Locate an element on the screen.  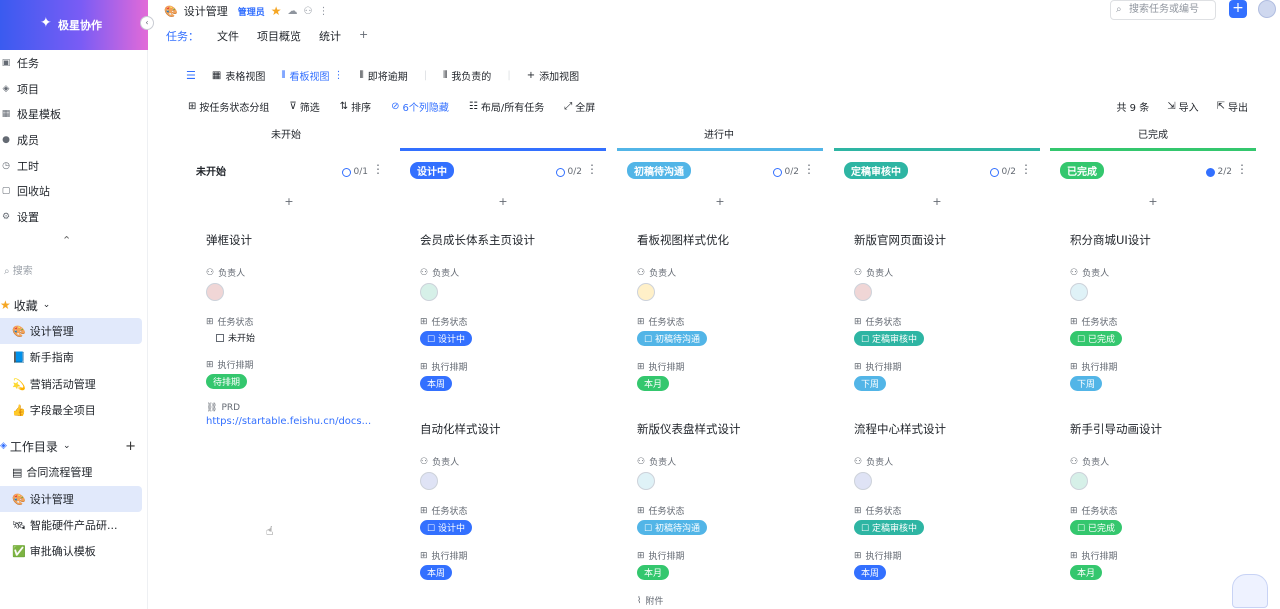
task-card: 自动化样式设计 ⚇ 负责人 ⊞ 任务状态 ☐ 设计中 ⊞ 执行排期 本周 is located at coordinates (519, 500).